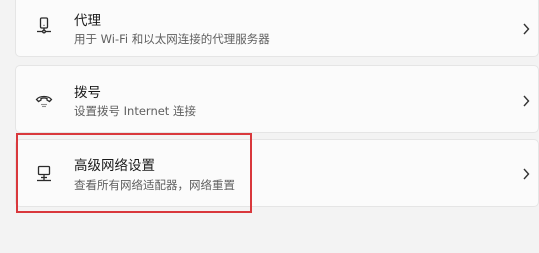 The image size is (539, 253). What do you see at coordinates (87, 21) in the screenshot?
I see `settings-item-title: 代理` at bounding box center [87, 21].